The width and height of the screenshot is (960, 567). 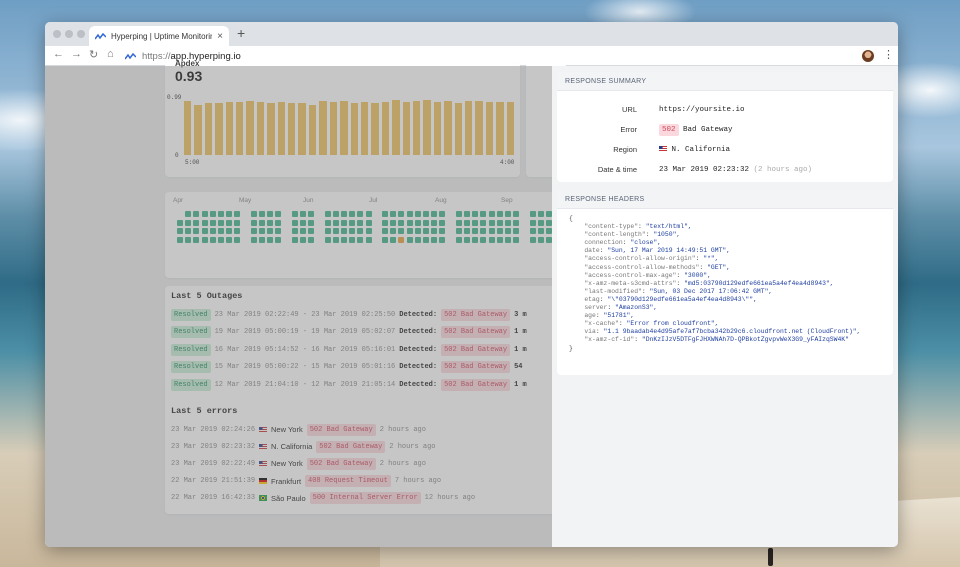 I want to click on header-value: "\"03790d129edfe661ea5a4ef4ea4d8943\"",, so click(x=682, y=299).